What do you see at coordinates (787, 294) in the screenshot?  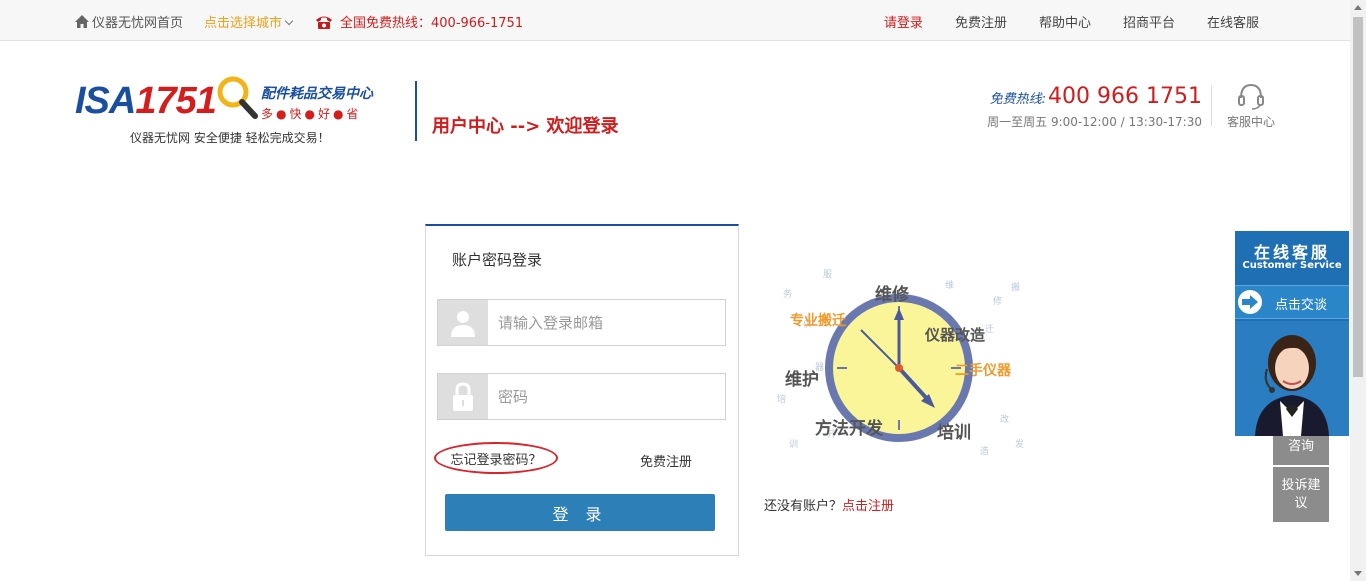 I see `svg-text: 务` at bounding box center [787, 294].